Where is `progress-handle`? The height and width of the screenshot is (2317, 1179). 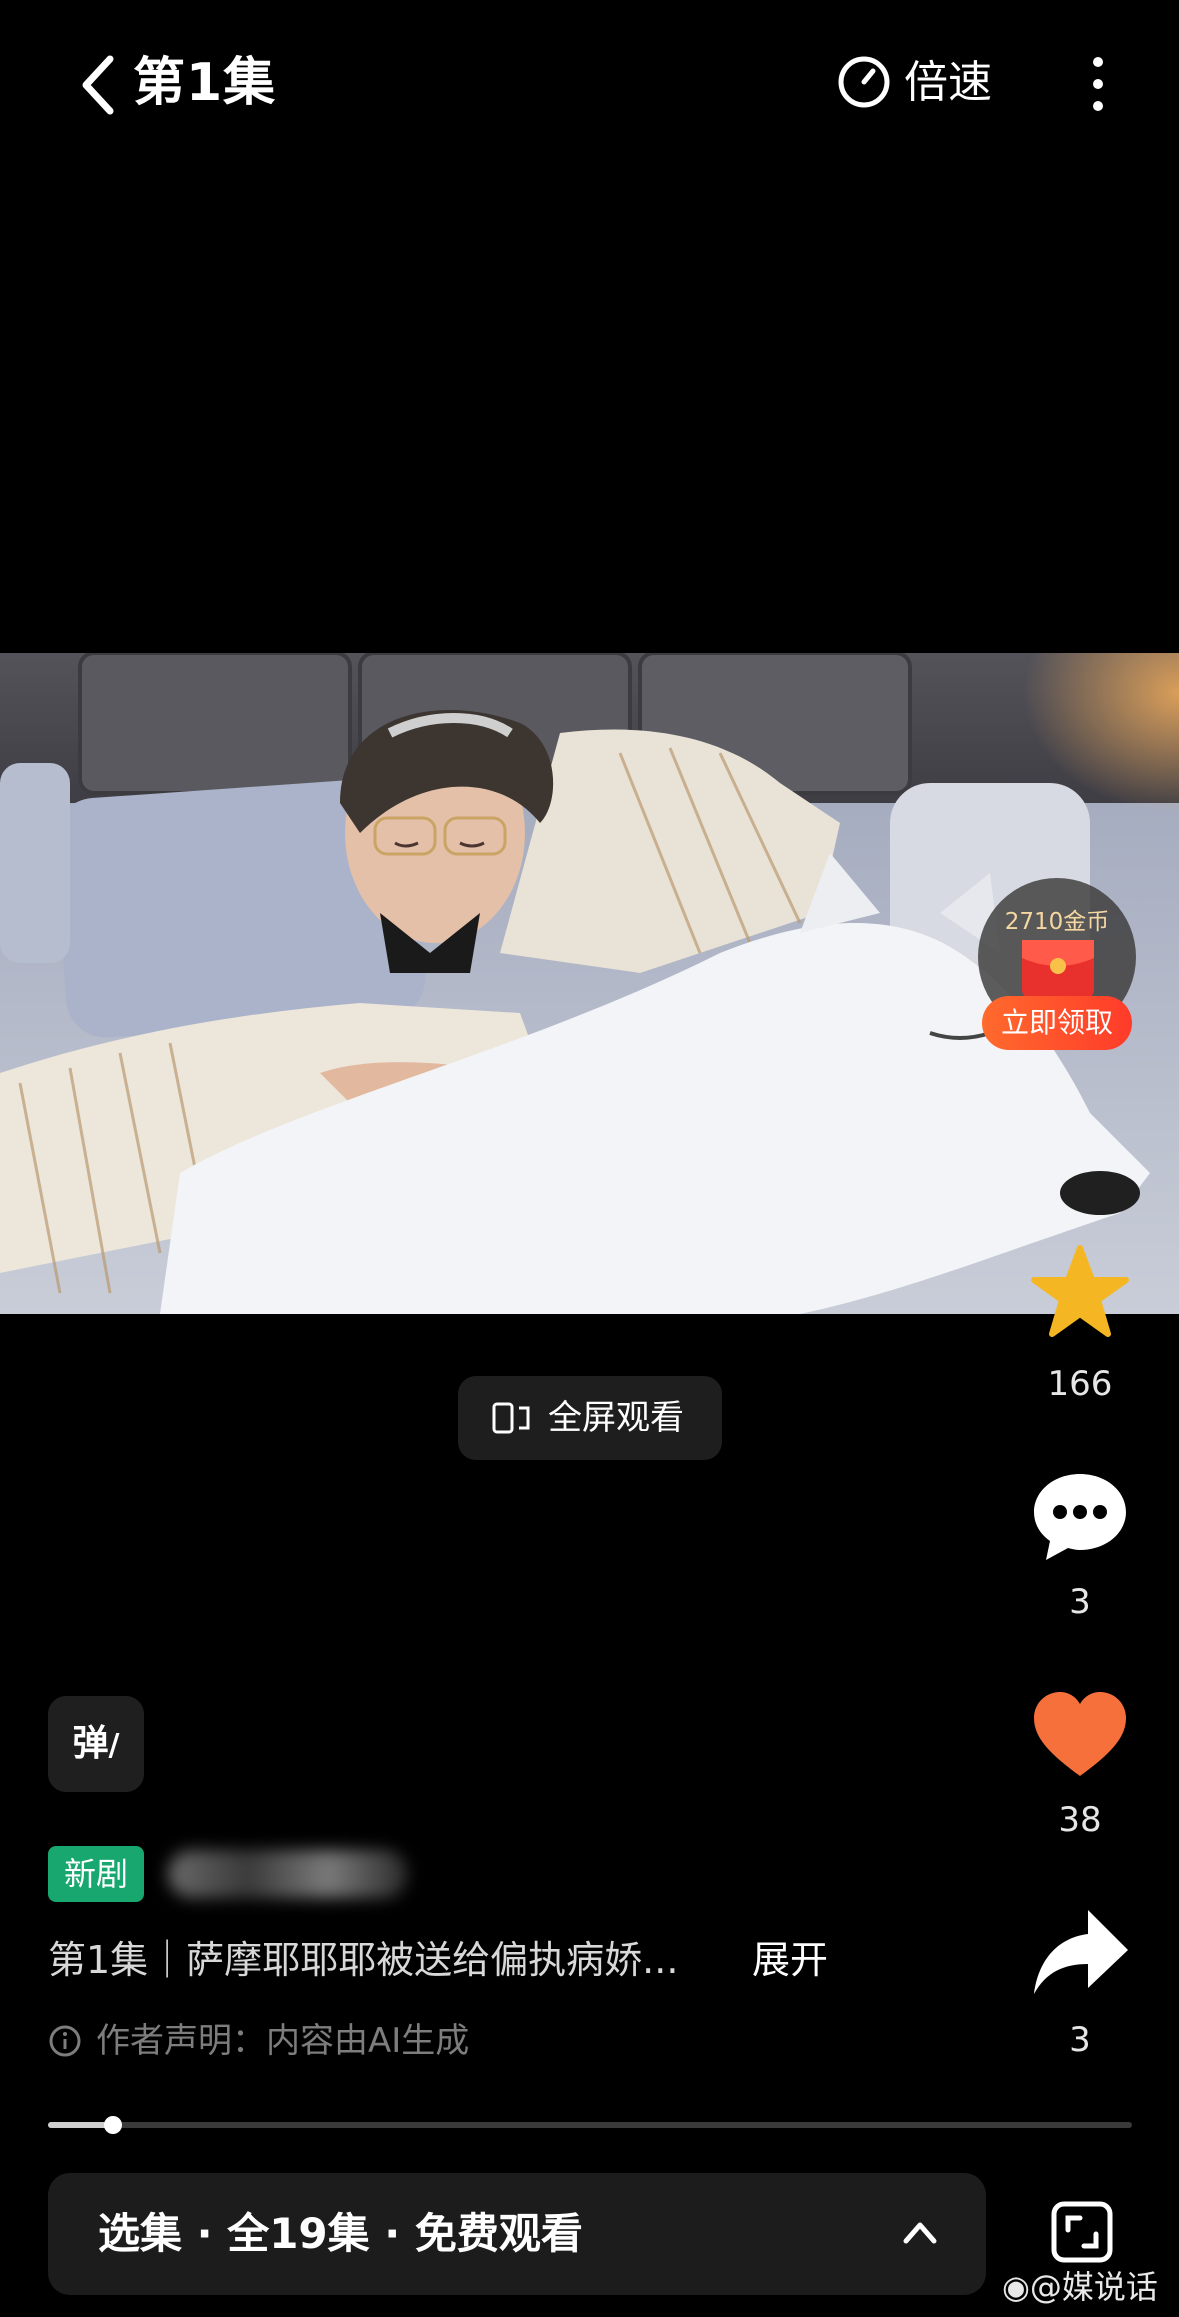
progress-handle is located at coordinates (113, 2125).